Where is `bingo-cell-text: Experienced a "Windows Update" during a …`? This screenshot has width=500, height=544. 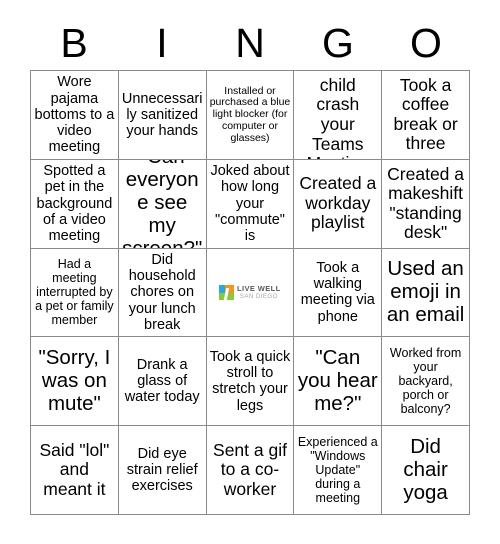 bingo-cell-text: Experienced a "Windows Update" during a … is located at coordinates (337, 470).